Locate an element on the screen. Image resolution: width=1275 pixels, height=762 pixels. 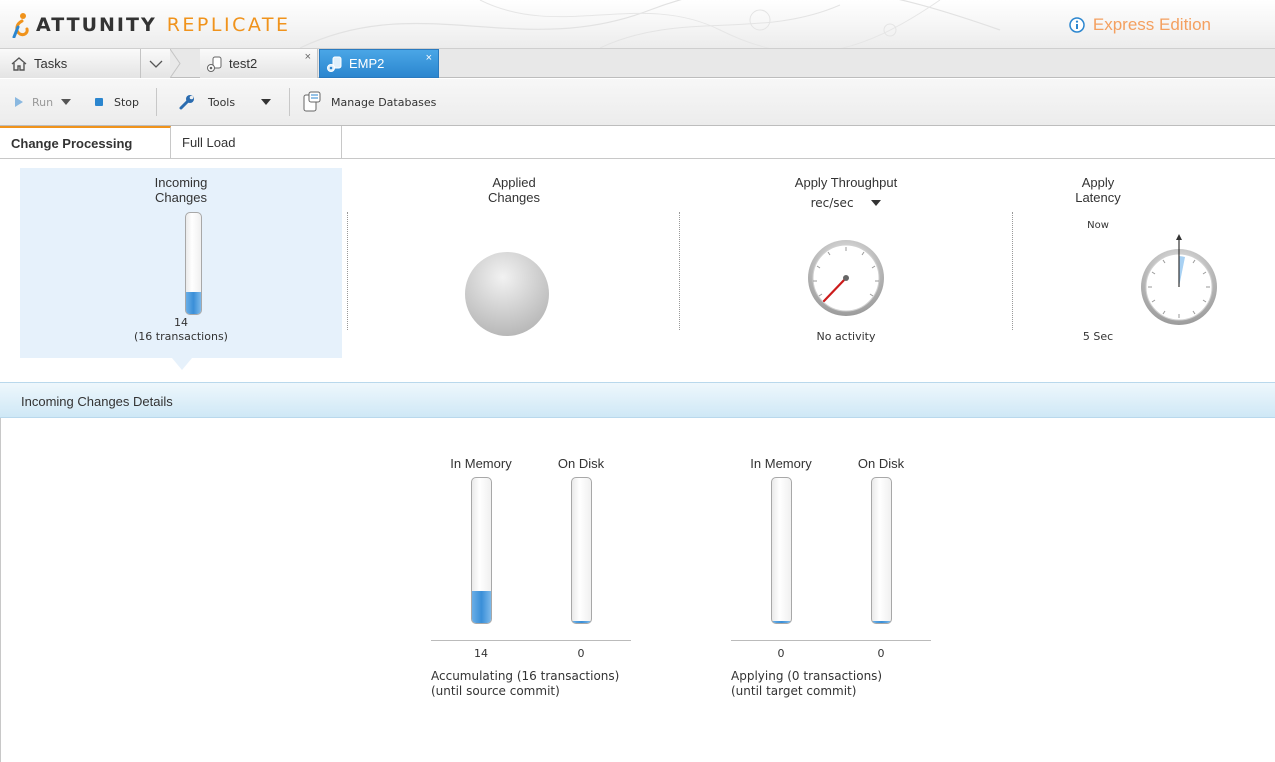
apply-throughput-title: Apply Throughput is located at coordinates (846, 182).